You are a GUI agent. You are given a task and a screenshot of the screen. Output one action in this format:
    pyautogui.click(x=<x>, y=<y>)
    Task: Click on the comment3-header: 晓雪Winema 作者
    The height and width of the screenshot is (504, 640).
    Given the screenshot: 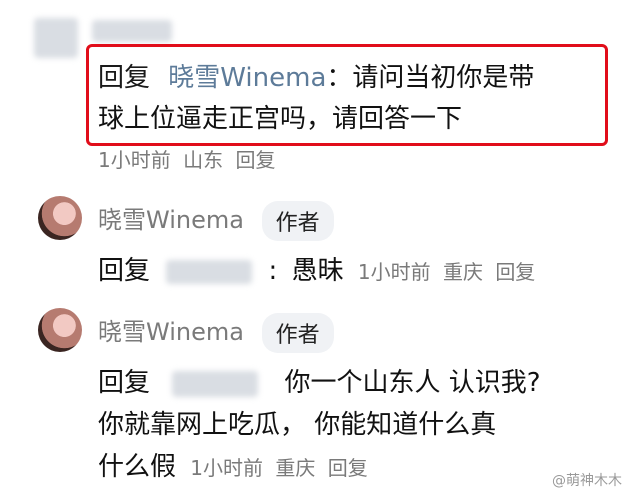 What is the action you would take?
    pyautogui.click(x=216, y=332)
    